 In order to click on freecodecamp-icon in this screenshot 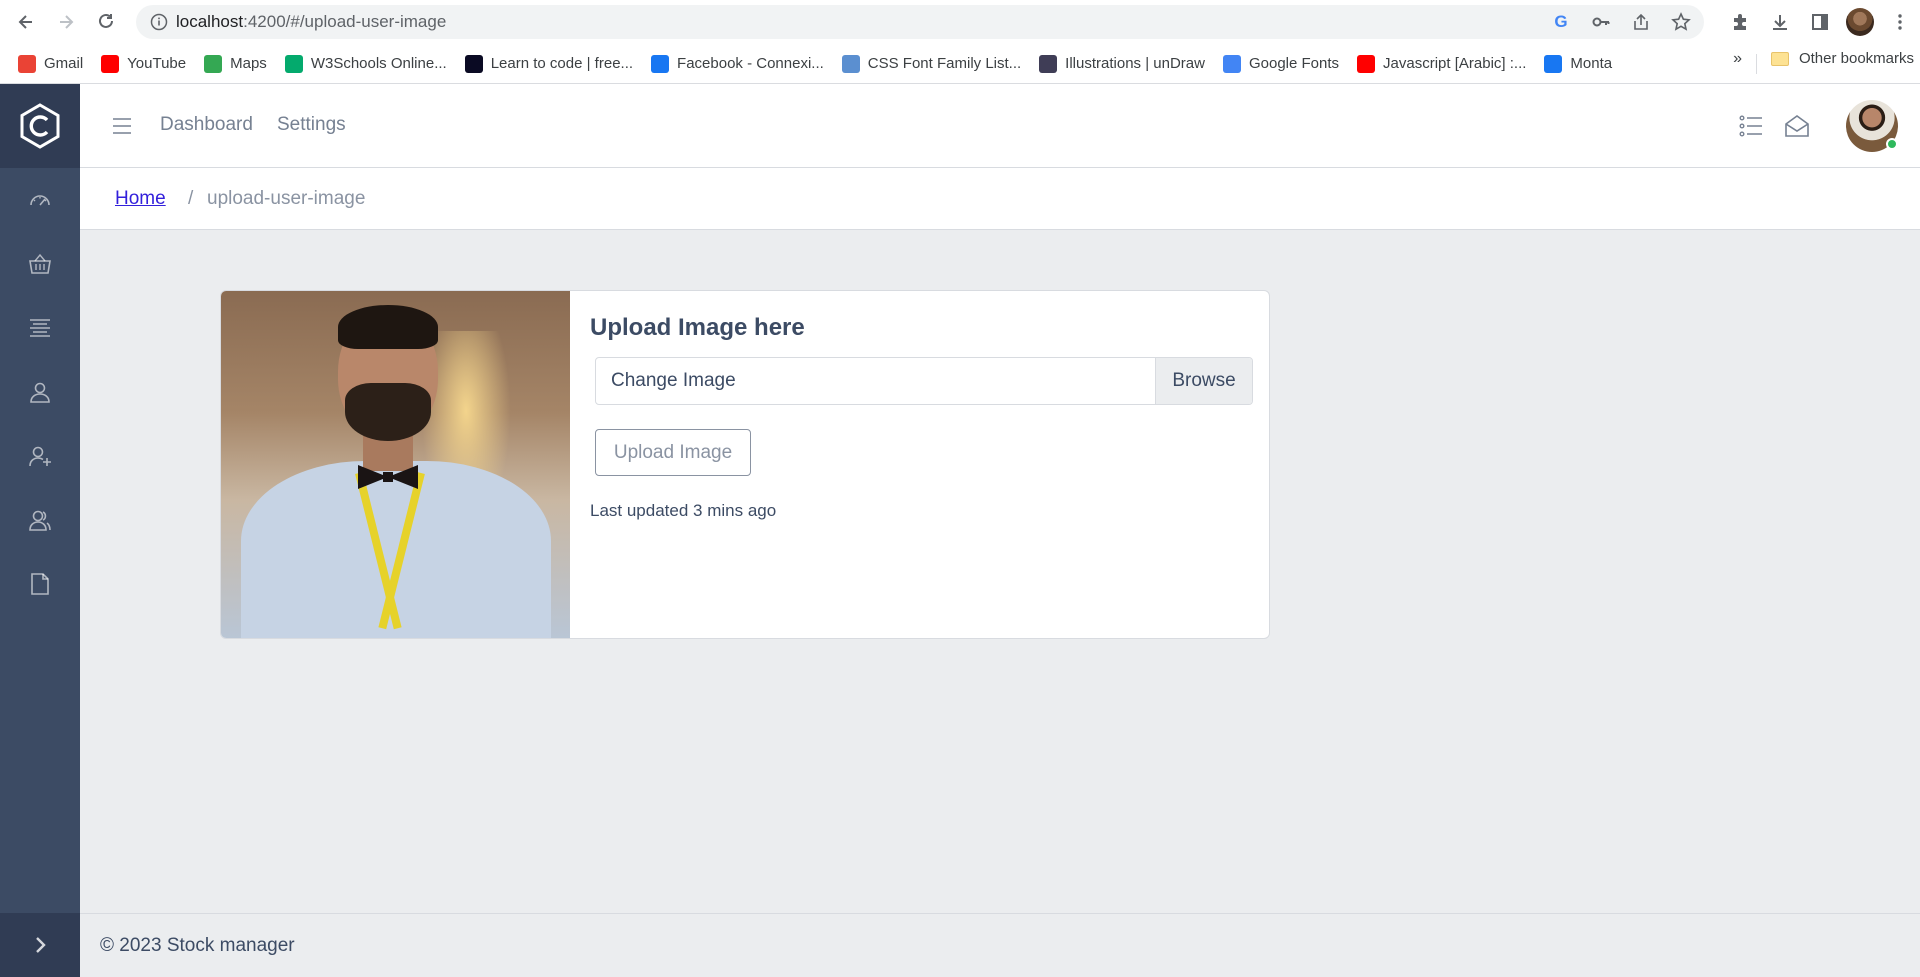, I will do `click(473, 63)`.